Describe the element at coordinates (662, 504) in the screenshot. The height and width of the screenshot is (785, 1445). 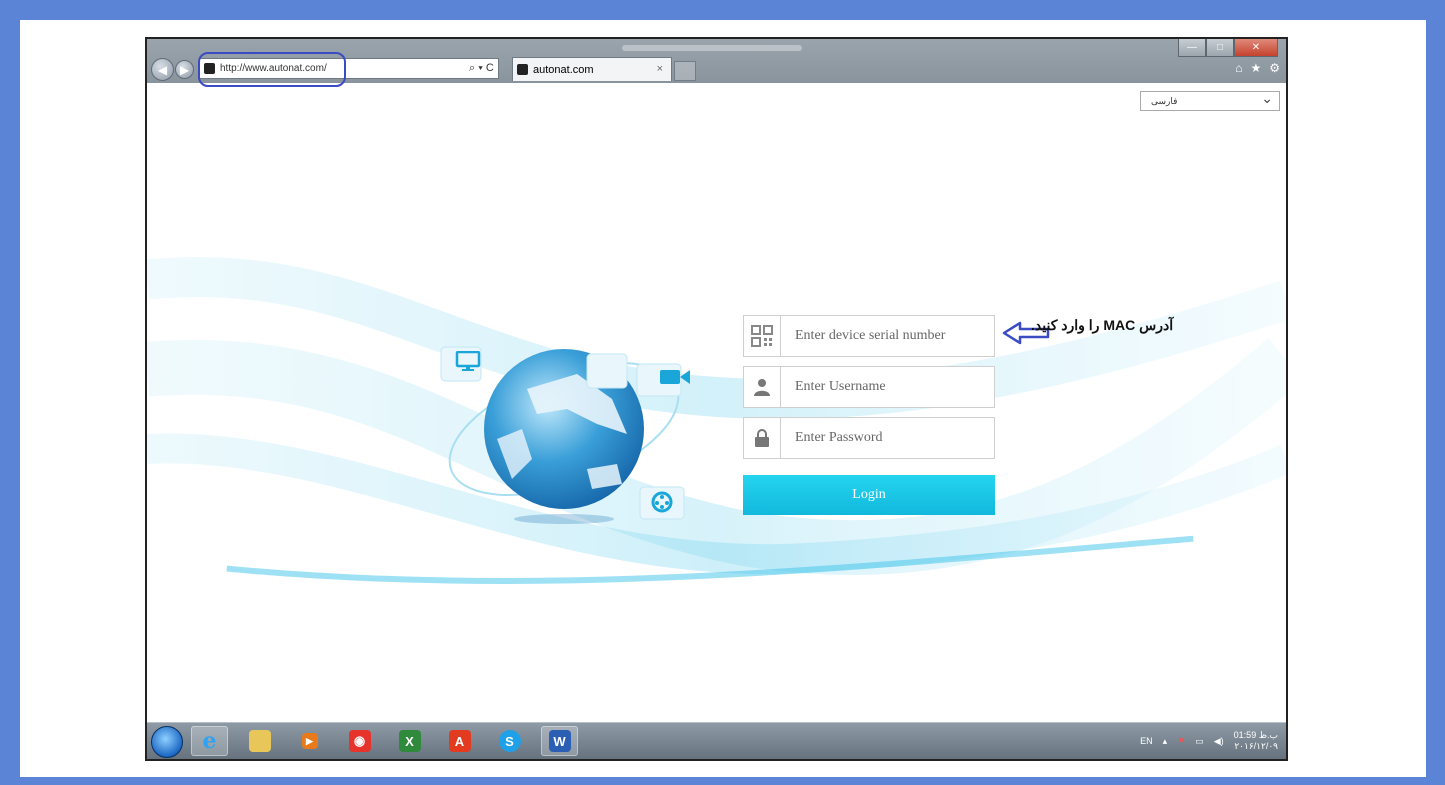
I see `film-reel-icon` at that location.